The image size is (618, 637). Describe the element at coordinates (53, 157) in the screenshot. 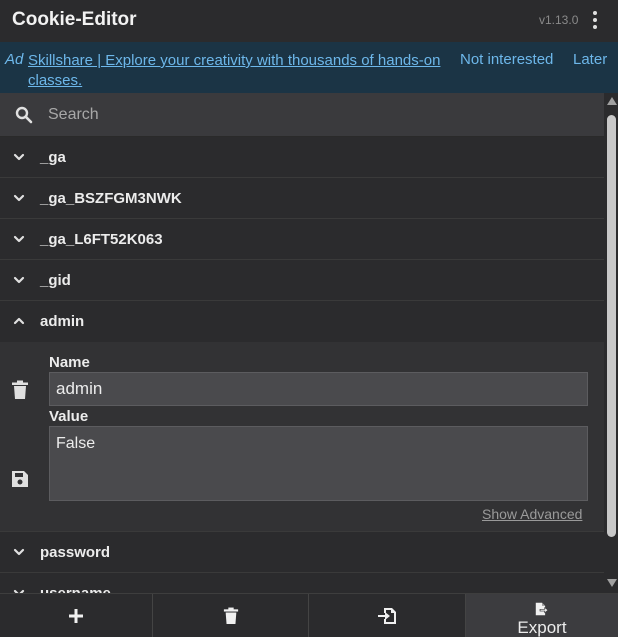

I see `cookie-name: _ga` at that location.